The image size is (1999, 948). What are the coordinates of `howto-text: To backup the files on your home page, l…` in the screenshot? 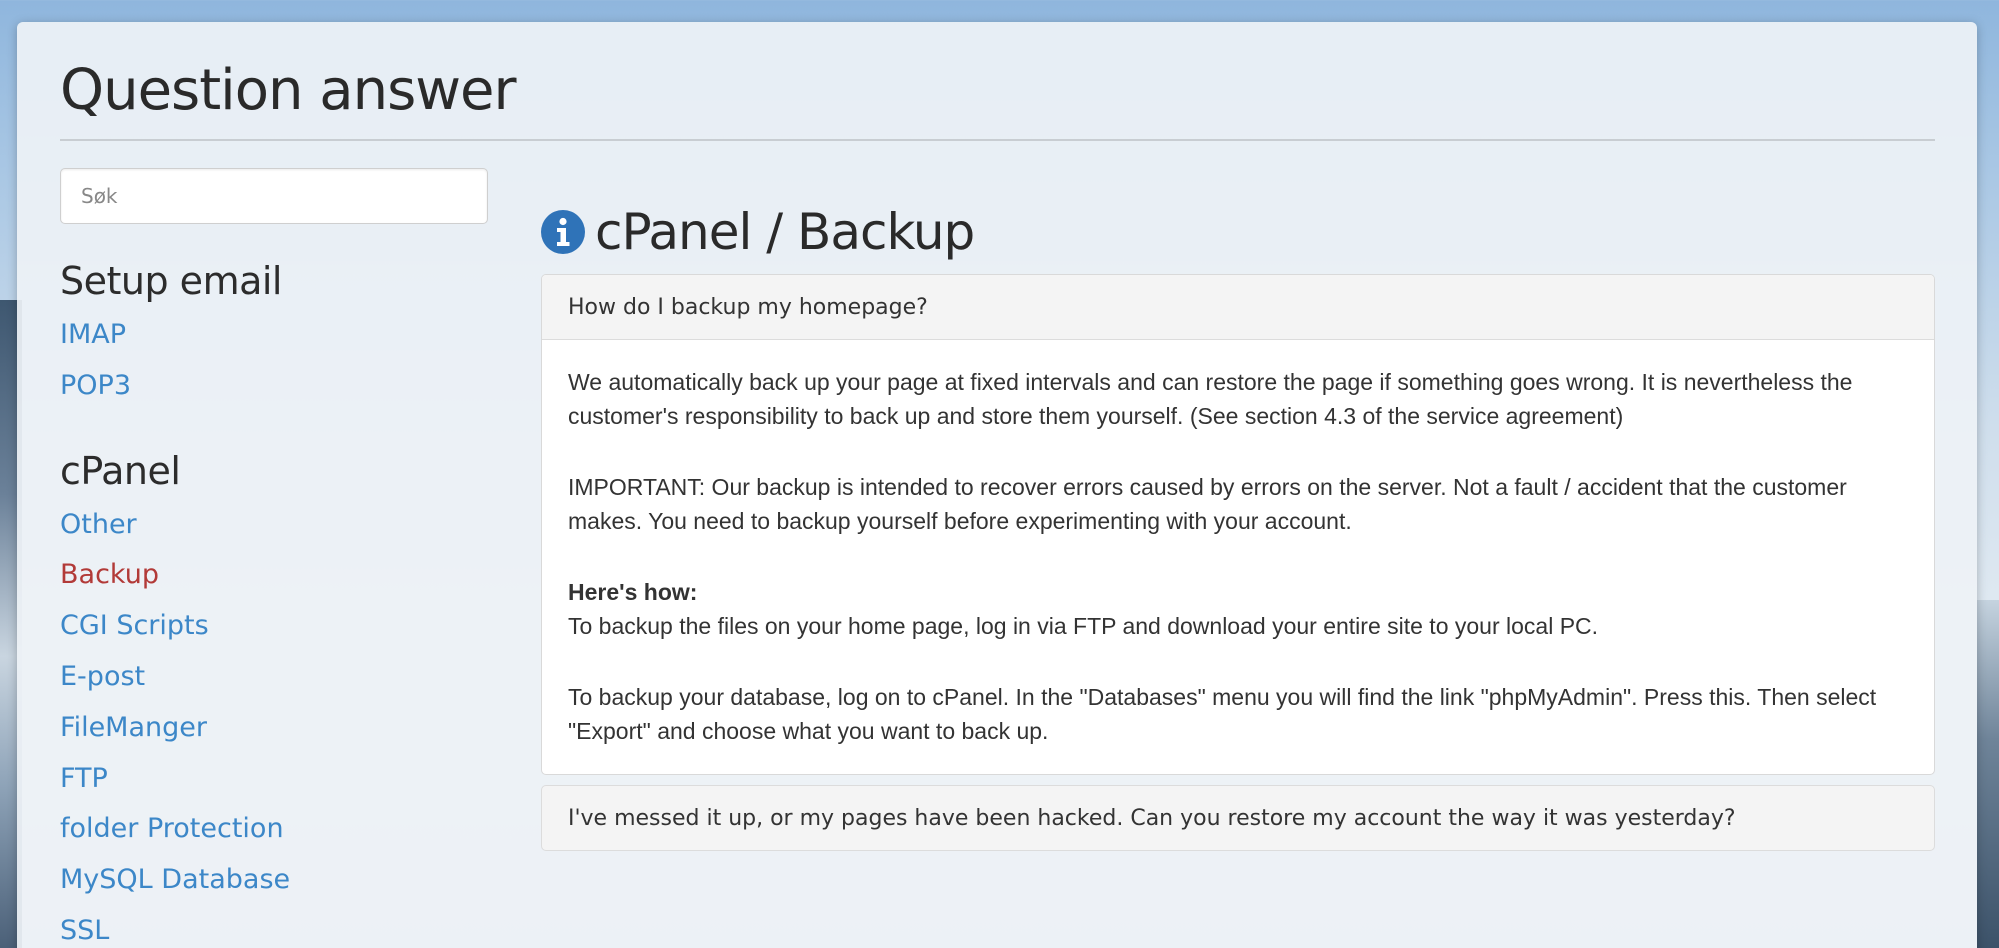 It's located at (1083, 625).